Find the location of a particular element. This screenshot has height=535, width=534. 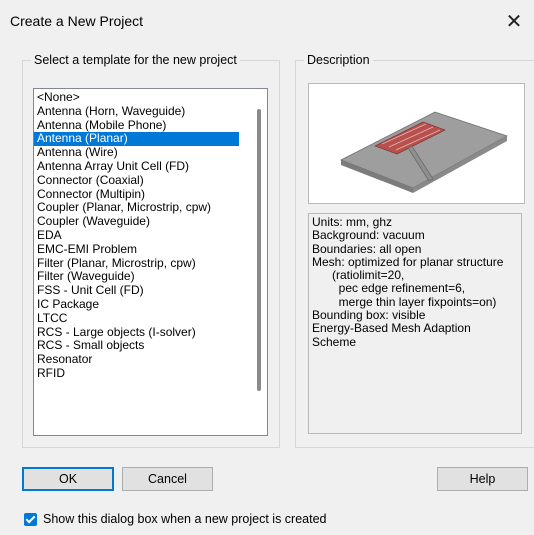

description-line: Background: vacuum is located at coordinates (368, 235).